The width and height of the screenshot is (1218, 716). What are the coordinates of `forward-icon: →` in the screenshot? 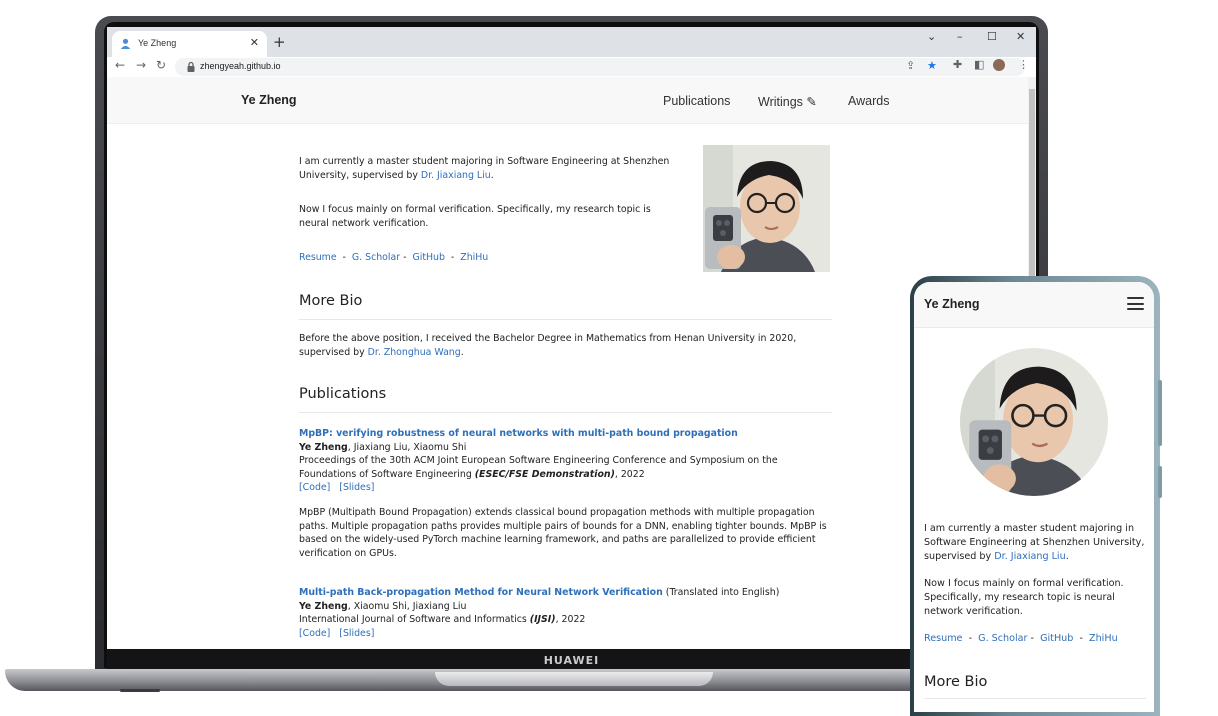 It's located at (141, 65).